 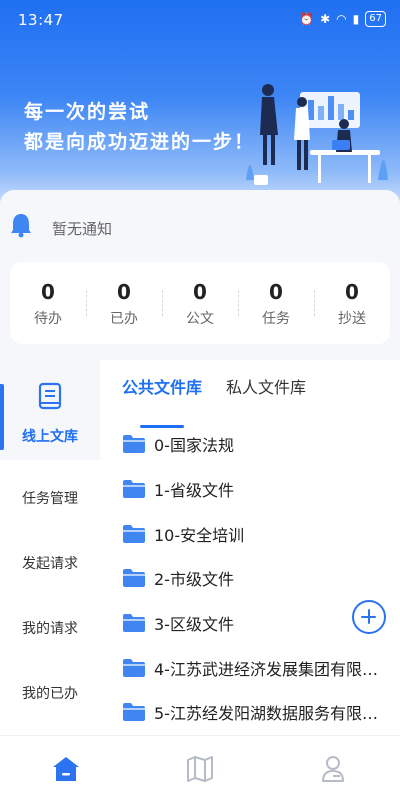 I want to click on stat-cc: 0 抄送, so click(x=352, y=303).